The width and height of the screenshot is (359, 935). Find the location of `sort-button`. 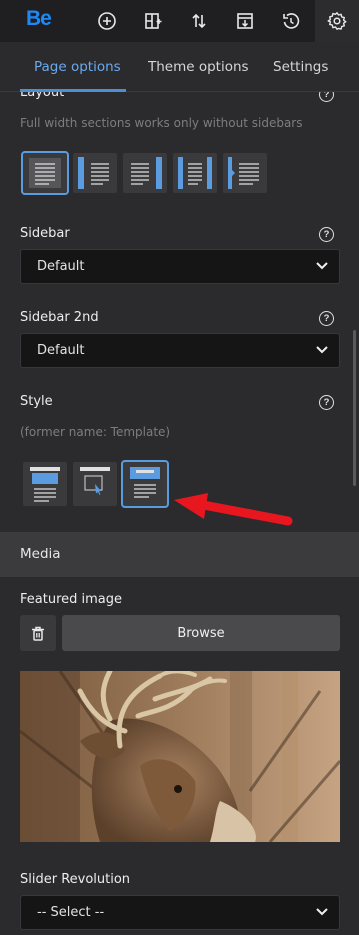

sort-button is located at coordinates (199, 21).